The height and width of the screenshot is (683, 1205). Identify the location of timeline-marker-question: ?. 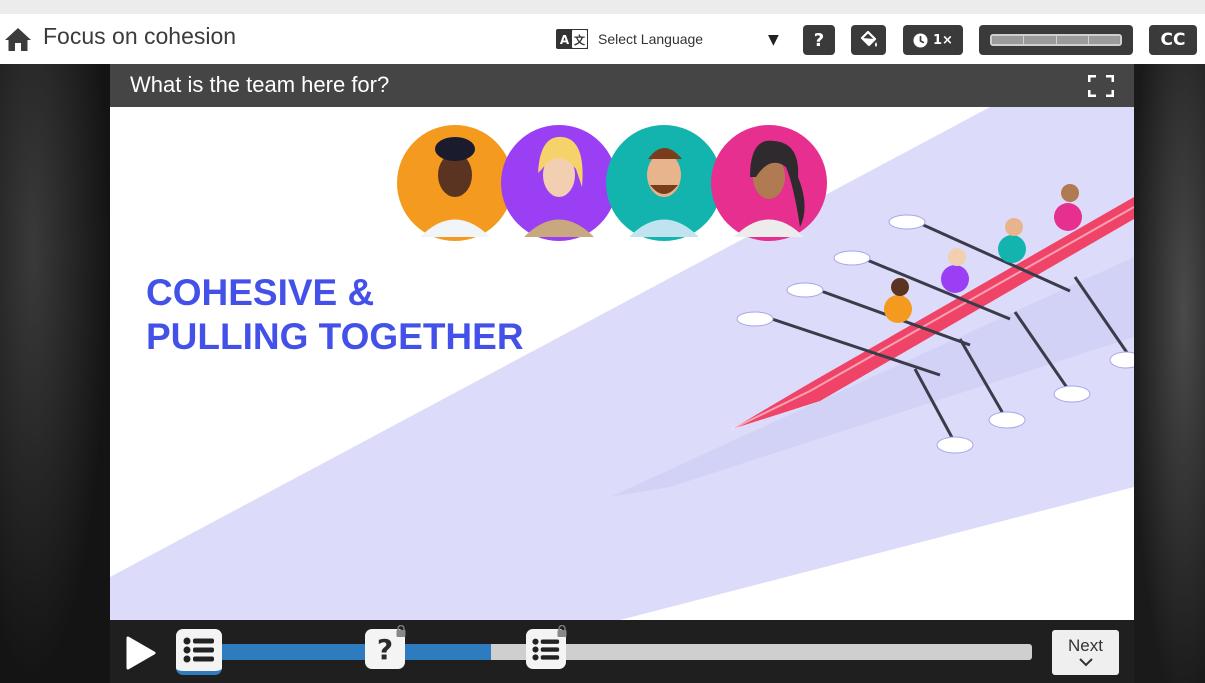
(385, 647).